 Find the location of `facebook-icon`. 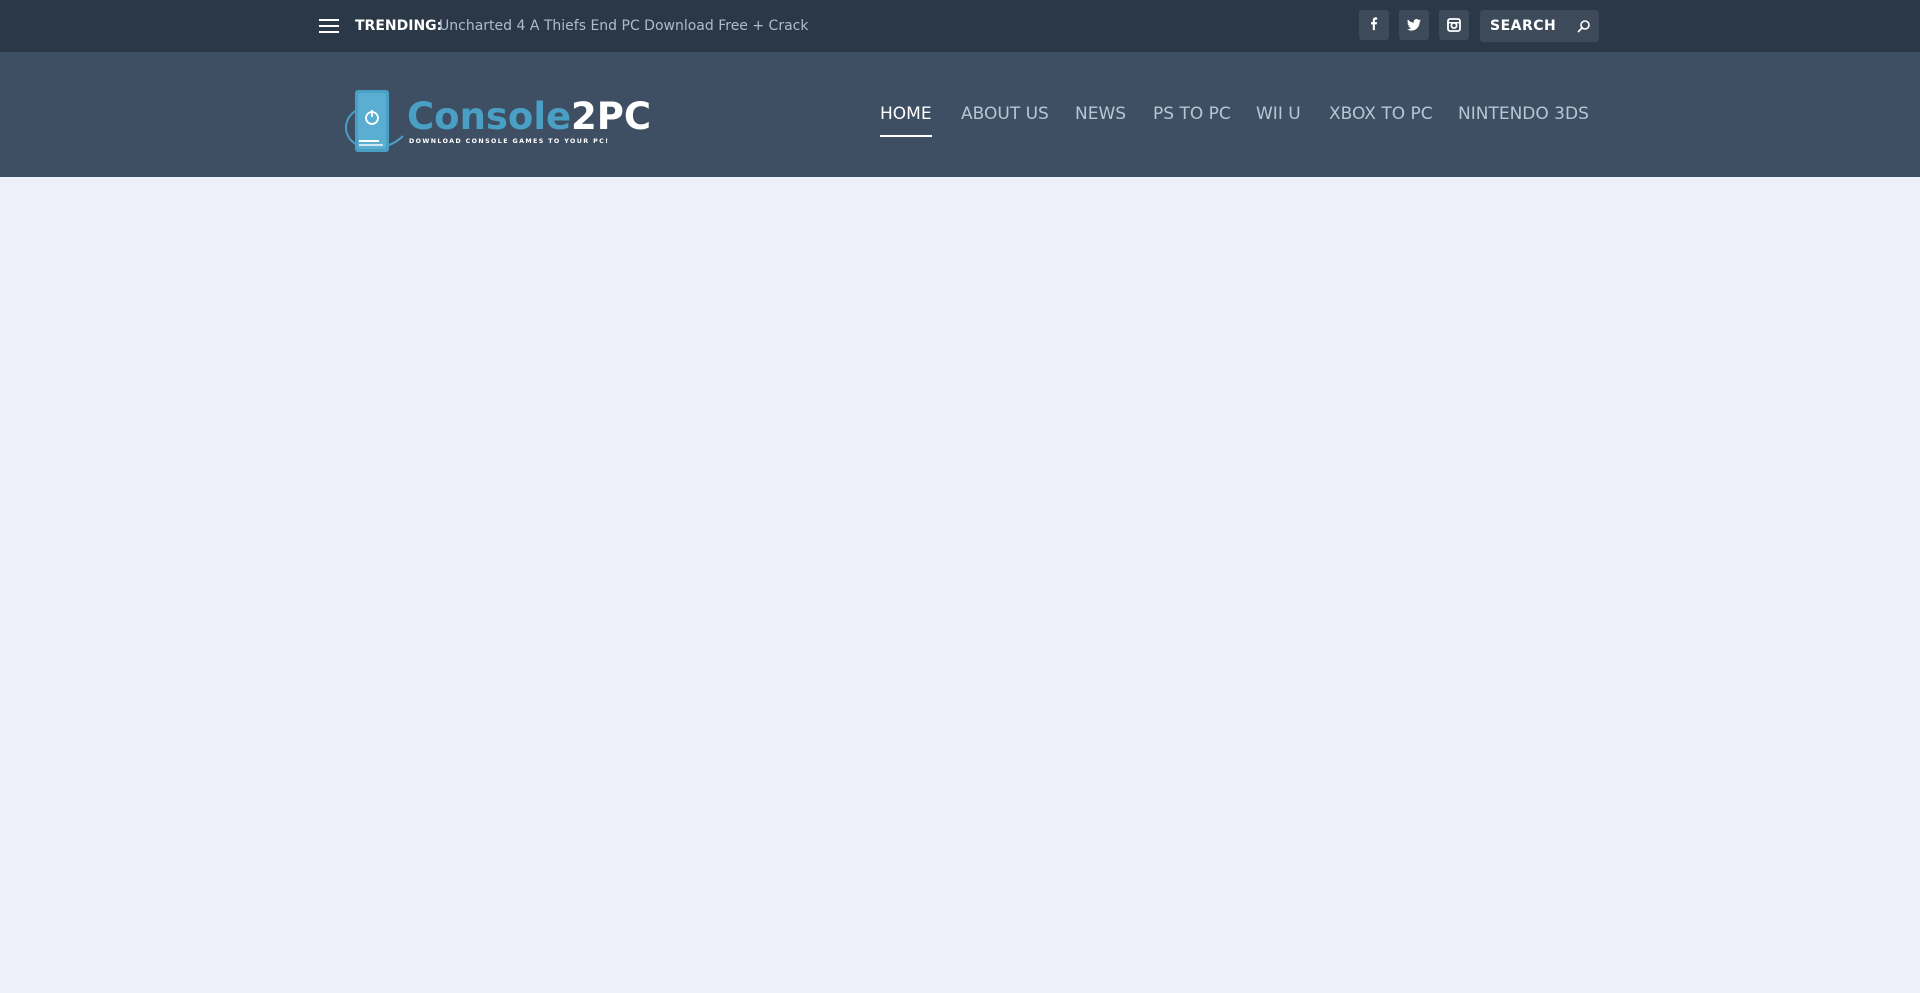

facebook-icon is located at coordinates (1374, 24).